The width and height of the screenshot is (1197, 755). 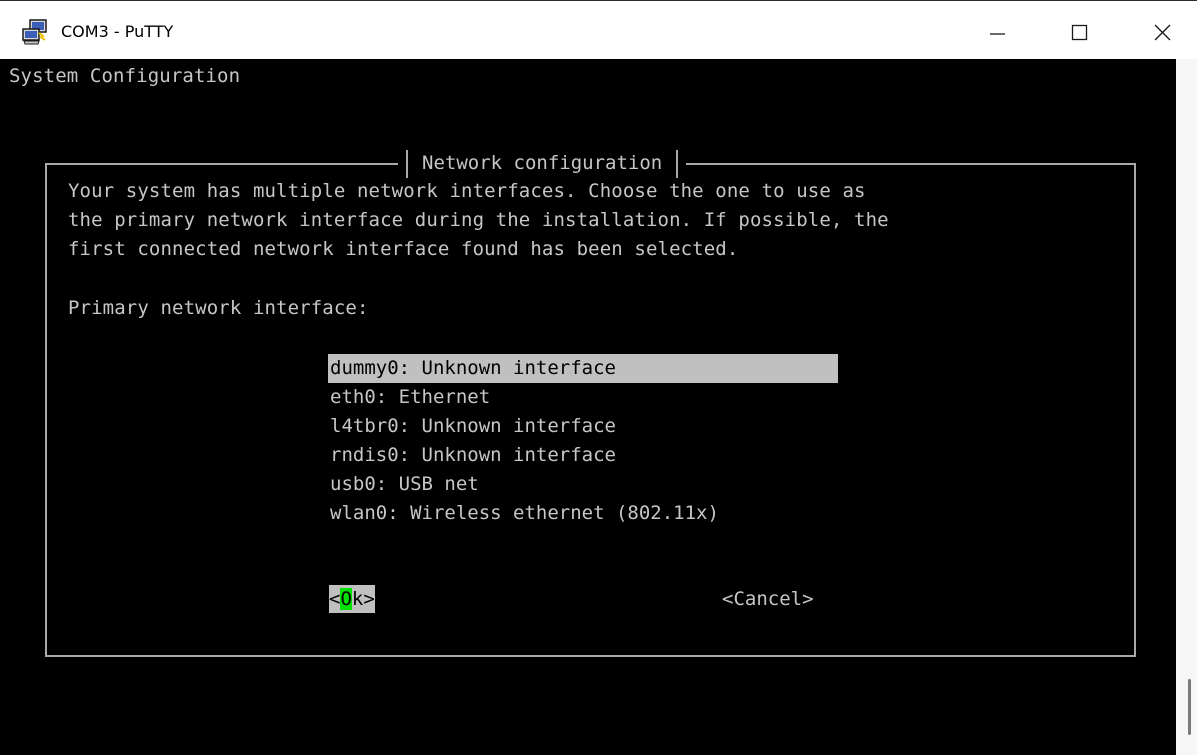 What do you see at coordinates (218, 308) in the screenshot?
I see `interface-prompt: Primary network interface:` at bounding box center [218, 308].